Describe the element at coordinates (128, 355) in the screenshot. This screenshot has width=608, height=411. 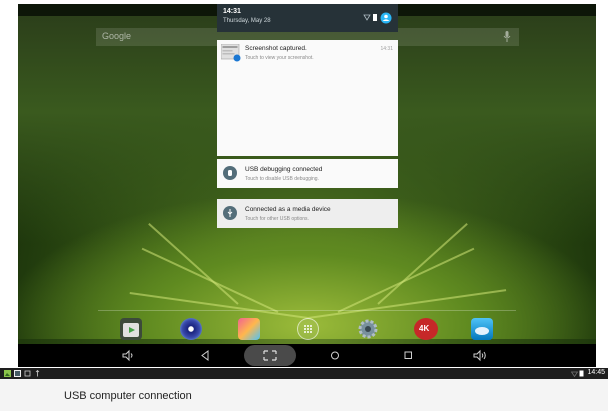
I see `volume-down-icon` at that location.